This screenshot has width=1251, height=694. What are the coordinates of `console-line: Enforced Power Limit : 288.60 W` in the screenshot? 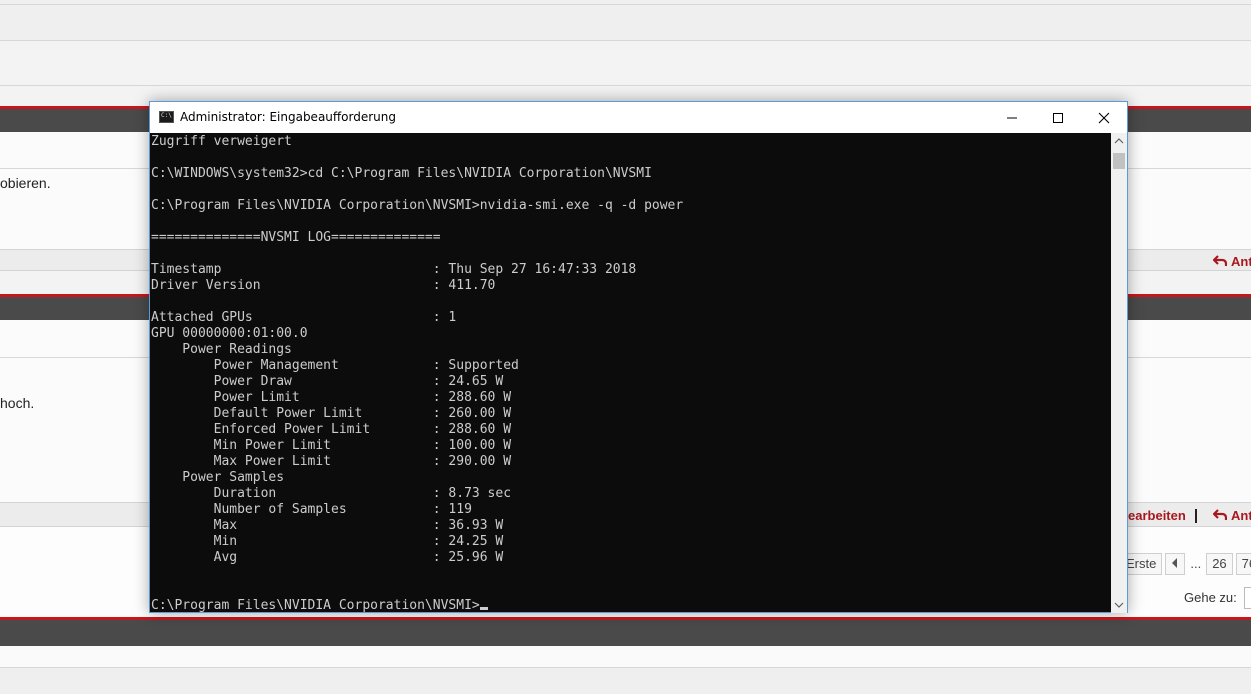 It's located at (331, 429).